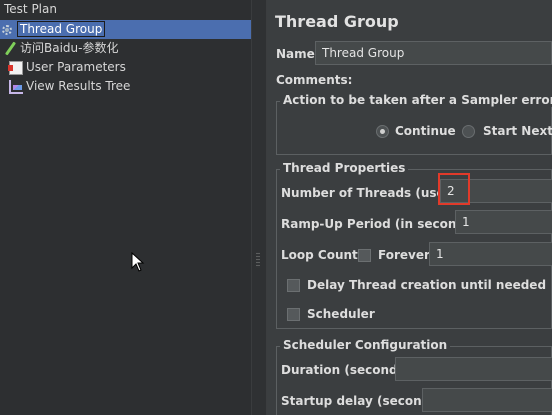 This screenshot has height=415, width=552. I want to click on tree-item-view-results-tree: View Results Tree, so click(69, 86).